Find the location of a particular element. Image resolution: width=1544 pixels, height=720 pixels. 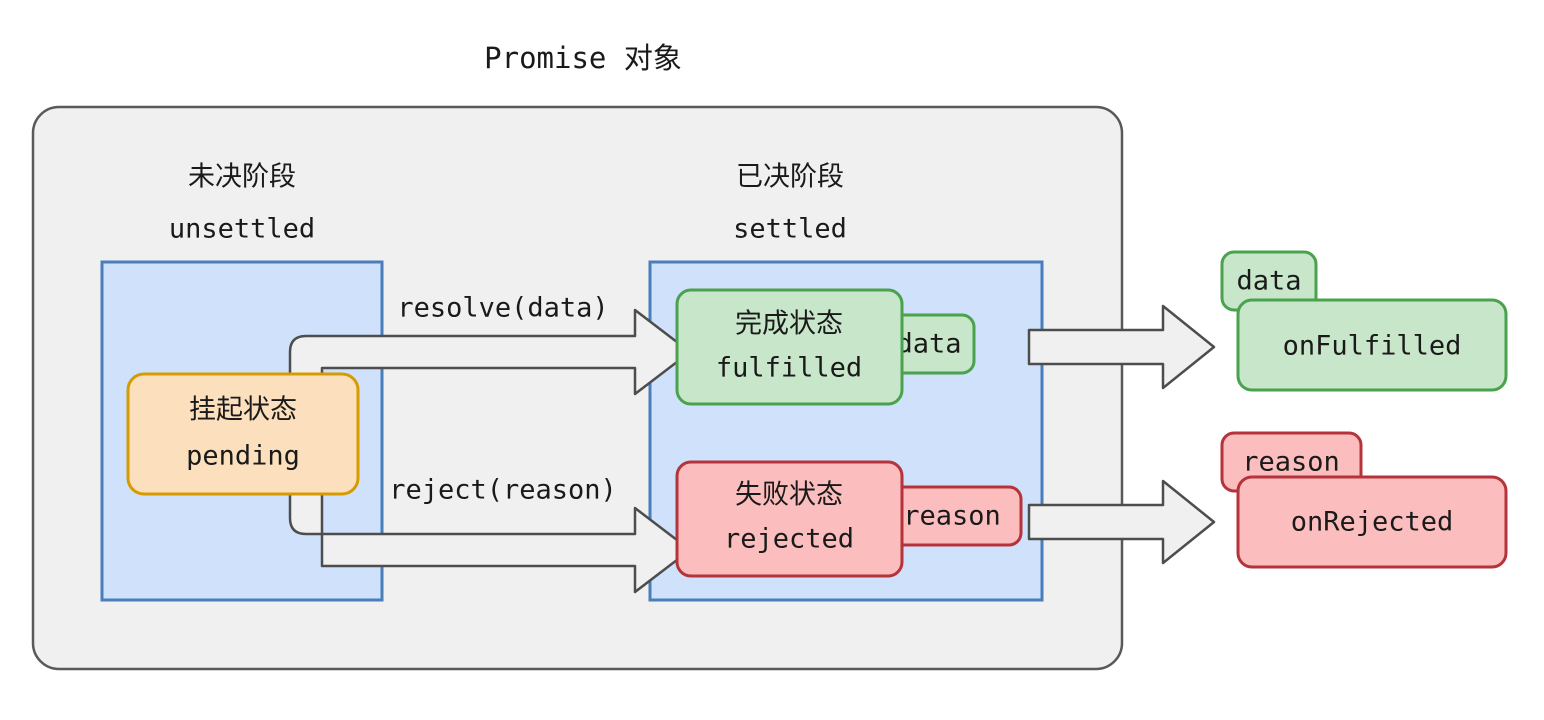

settled-phase-label-cn: 已决阶段 is located at coordinates (790, 177).